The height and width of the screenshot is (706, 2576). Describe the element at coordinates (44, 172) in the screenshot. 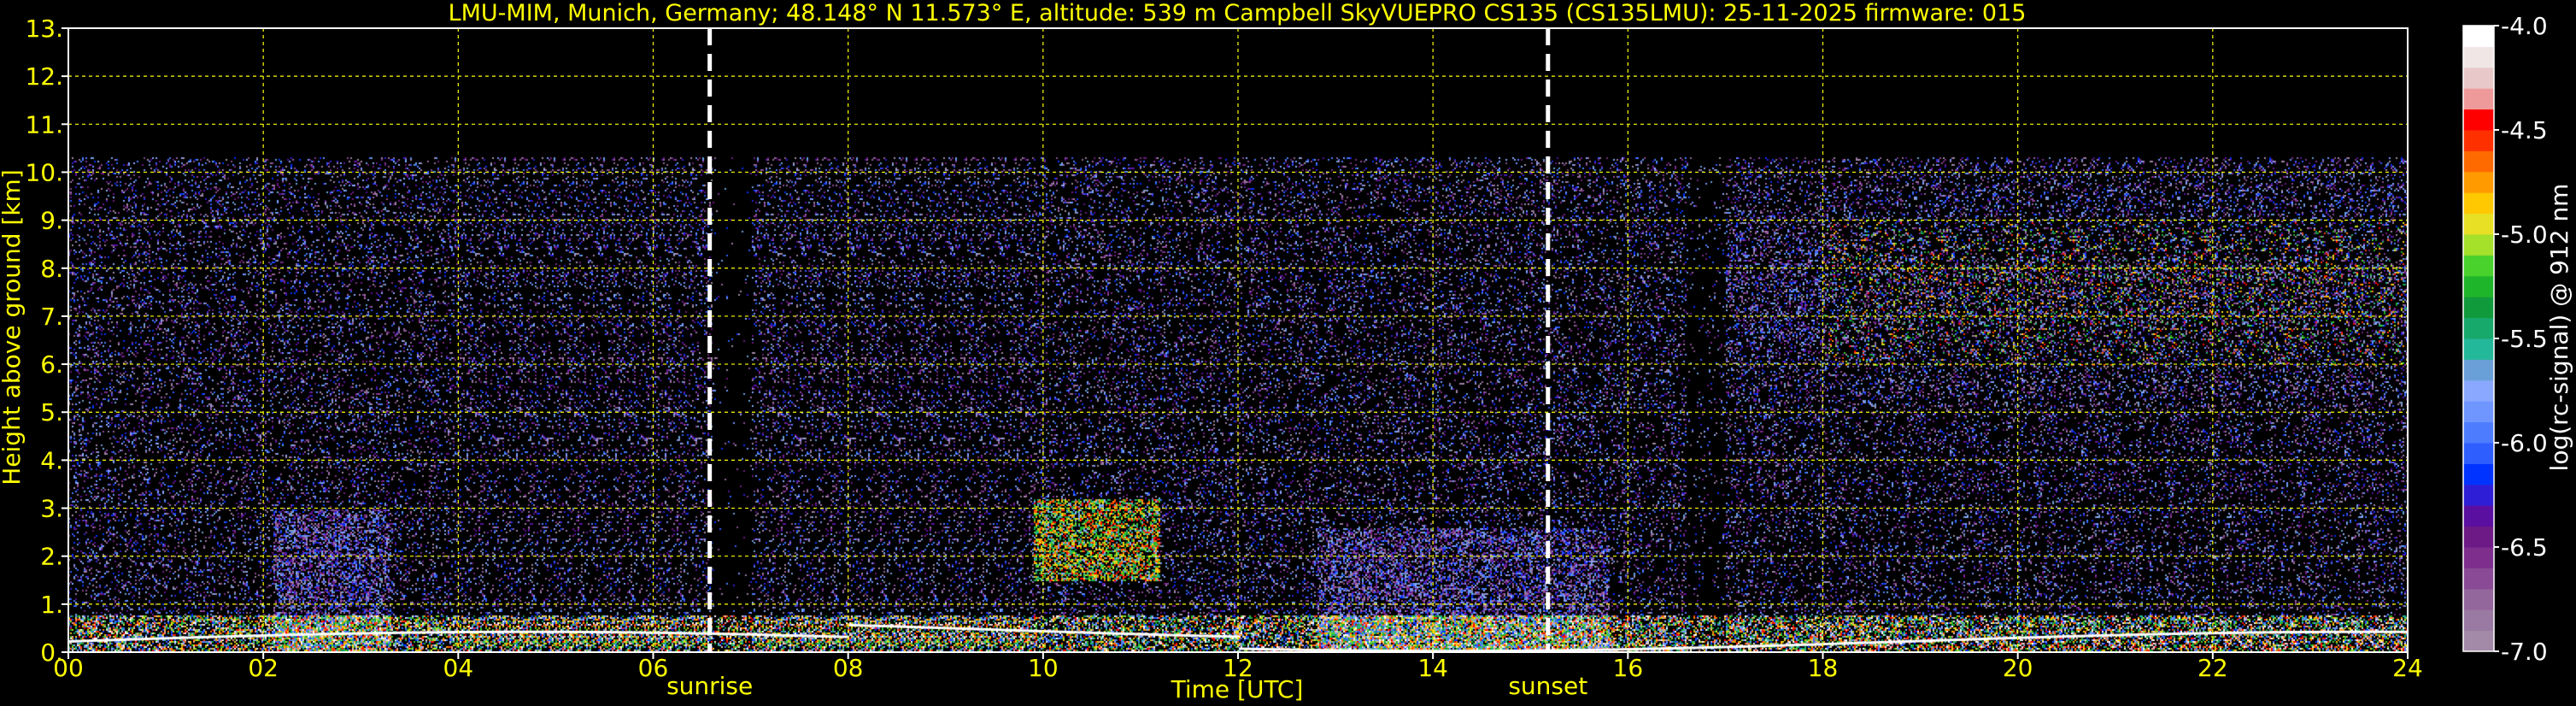

I see `y-tick-label: 10.` at that location.